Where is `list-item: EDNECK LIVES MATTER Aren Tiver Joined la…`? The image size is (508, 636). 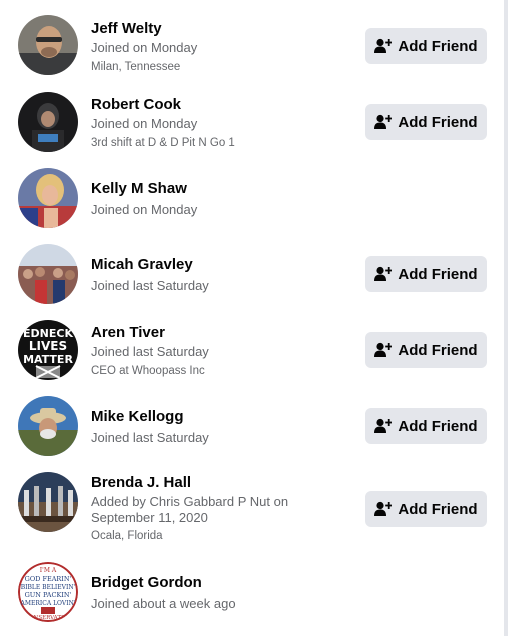
list-item: EDNECK LIVES MATTER Aren Tiver Joined la… is located at coordinates (252, 352).